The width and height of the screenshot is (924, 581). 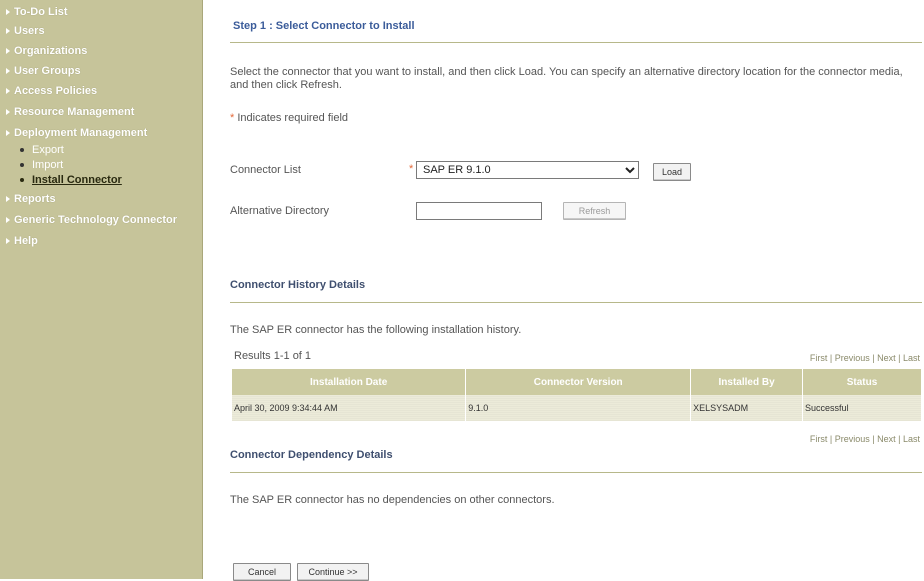 I want to click on sidebar-item-user-groups: User Groups, so click(x=43, y=71).